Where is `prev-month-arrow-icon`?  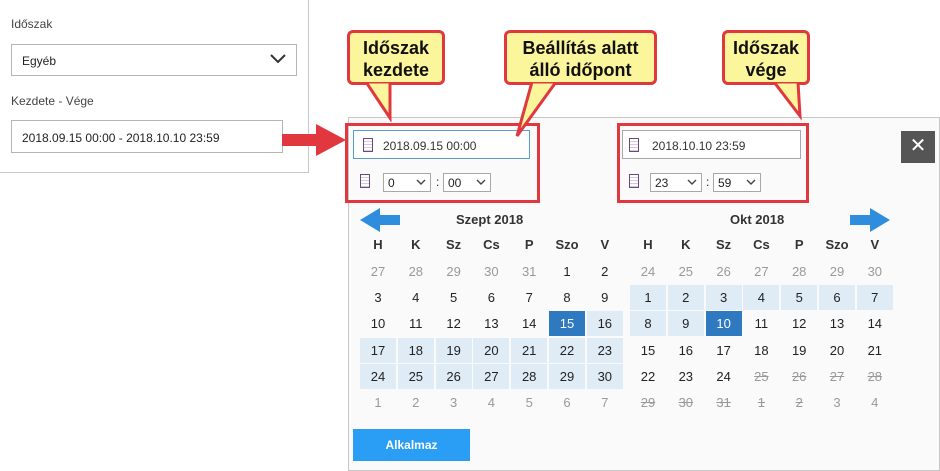 prev-month-arrow-icon is located at coordinates (380, 220).